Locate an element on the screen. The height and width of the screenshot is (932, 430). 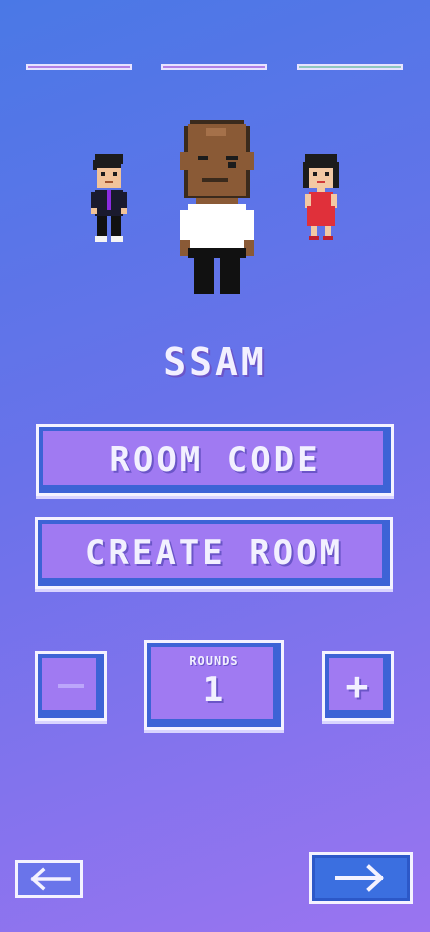
room-code-label: ROOM CODE is located at coordinates (215, 460).